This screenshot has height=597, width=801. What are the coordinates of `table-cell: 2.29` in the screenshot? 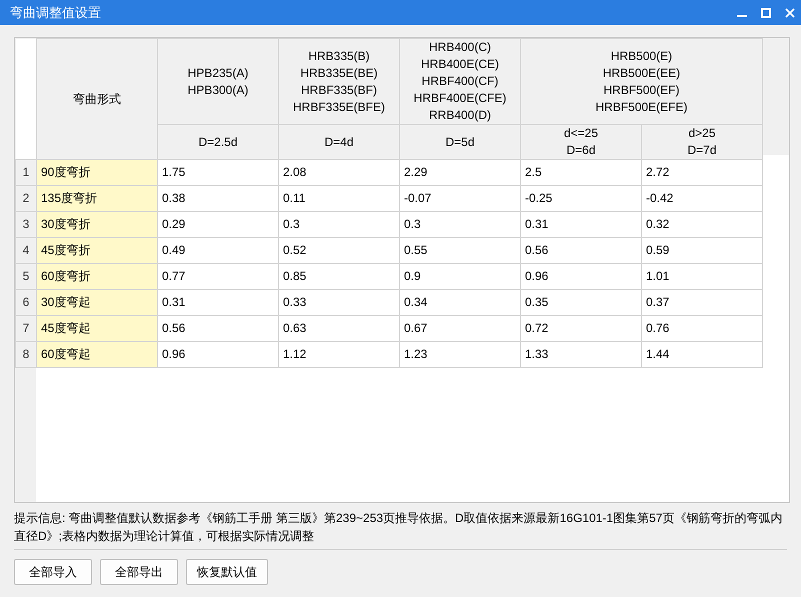 It's located at (460, 173).